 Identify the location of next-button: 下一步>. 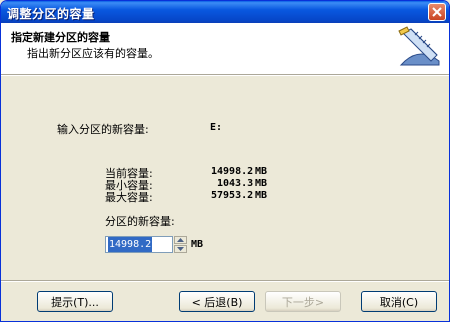
(303, 301).